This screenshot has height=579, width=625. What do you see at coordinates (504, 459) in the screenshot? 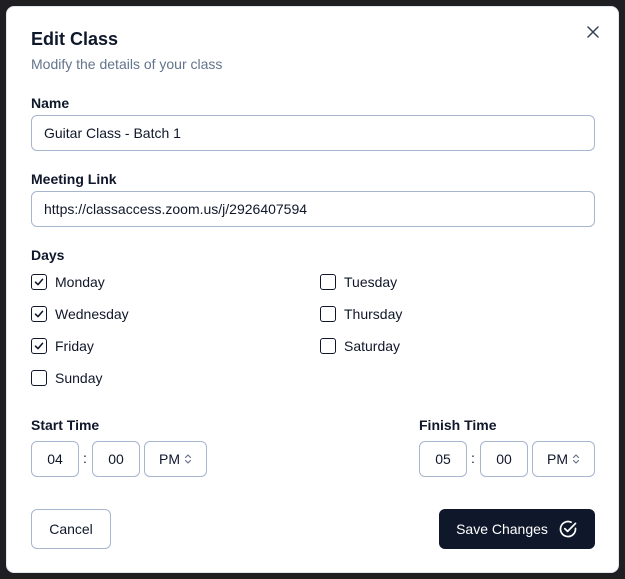
I see `finish-minute-input: 00` at bounding box center [504, 459].